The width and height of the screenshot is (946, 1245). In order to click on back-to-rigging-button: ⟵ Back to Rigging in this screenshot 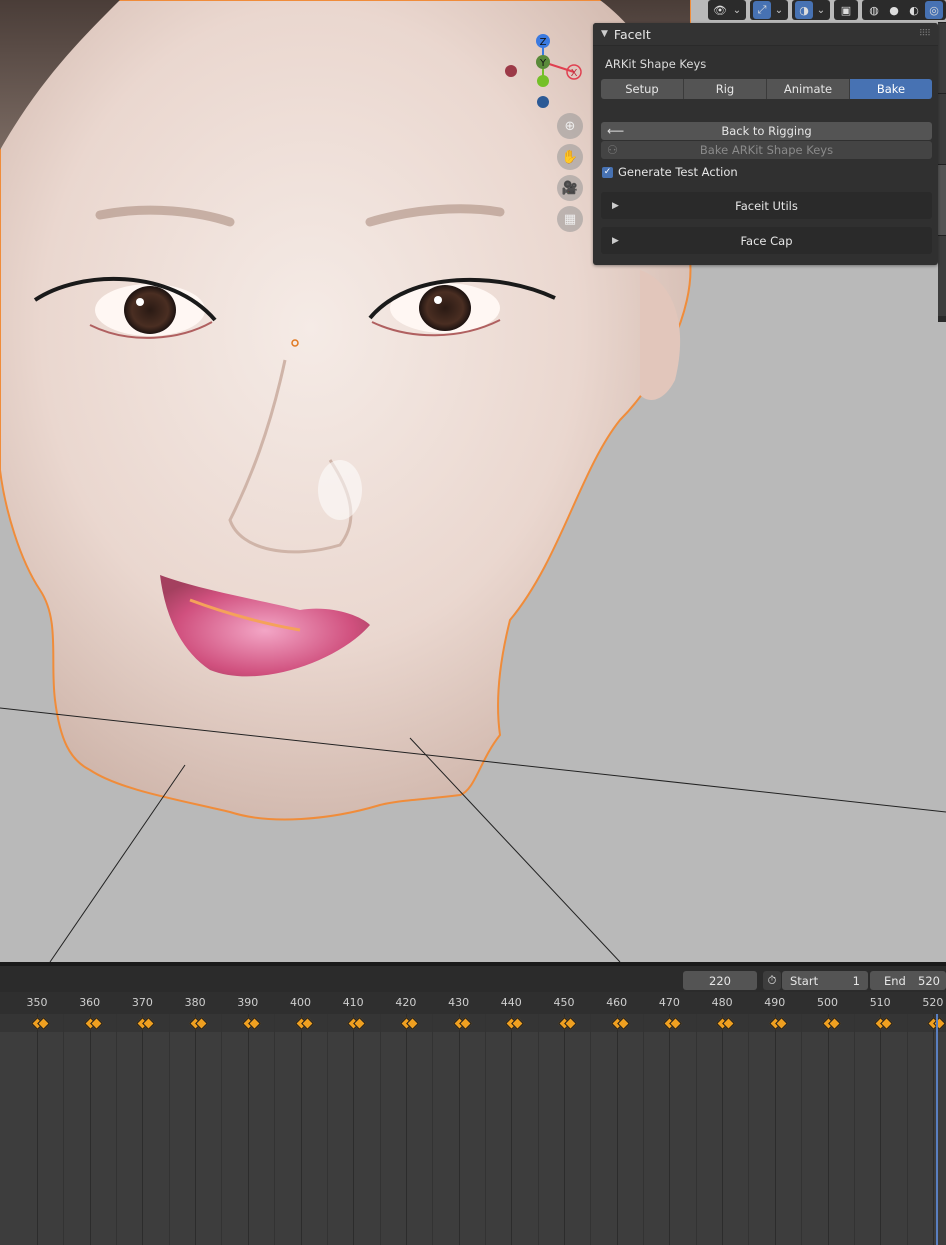, I will do `click(766, 131)`.